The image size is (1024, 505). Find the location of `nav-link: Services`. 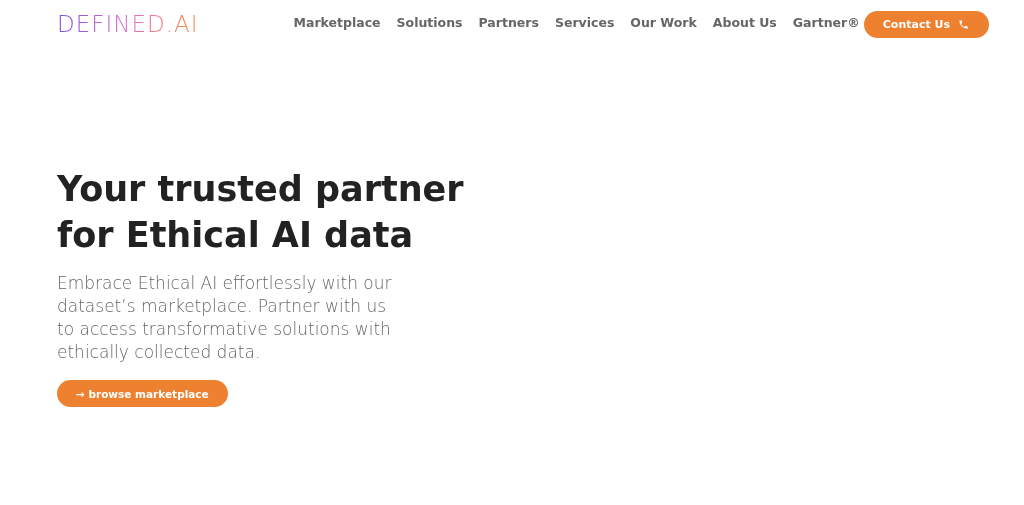

nav-link: Services is located at coordinates (584, 22).